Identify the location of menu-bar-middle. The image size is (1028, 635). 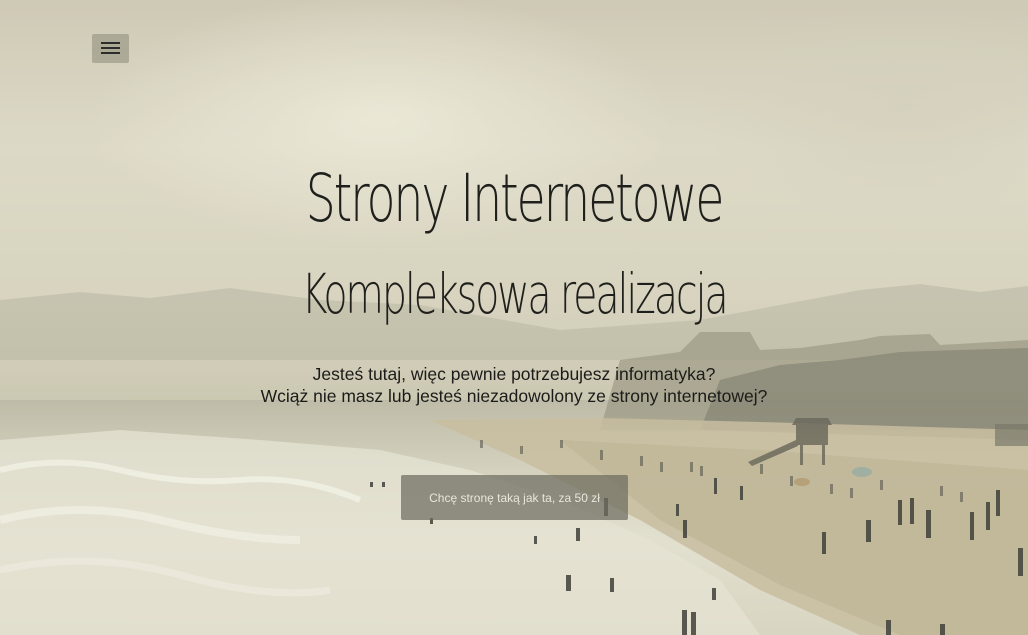
(110, 48).